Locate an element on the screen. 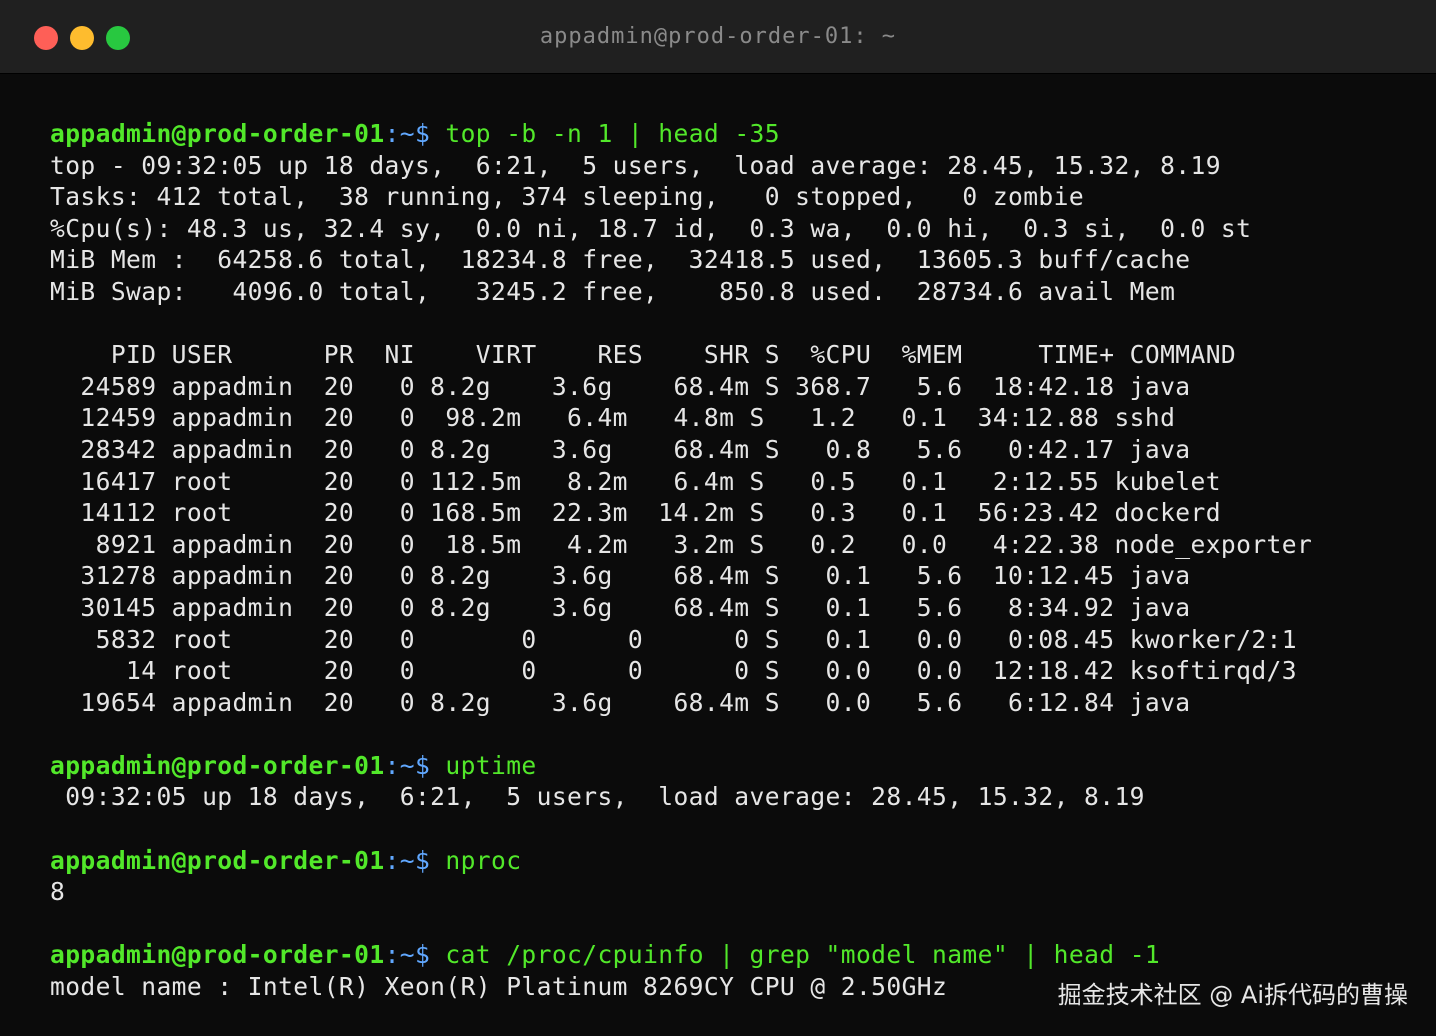 This screenshot has width=1436, height=1036. prompt-line: appadmin@prod-order-01:~$ uptime is located at coordinates (735, 766).